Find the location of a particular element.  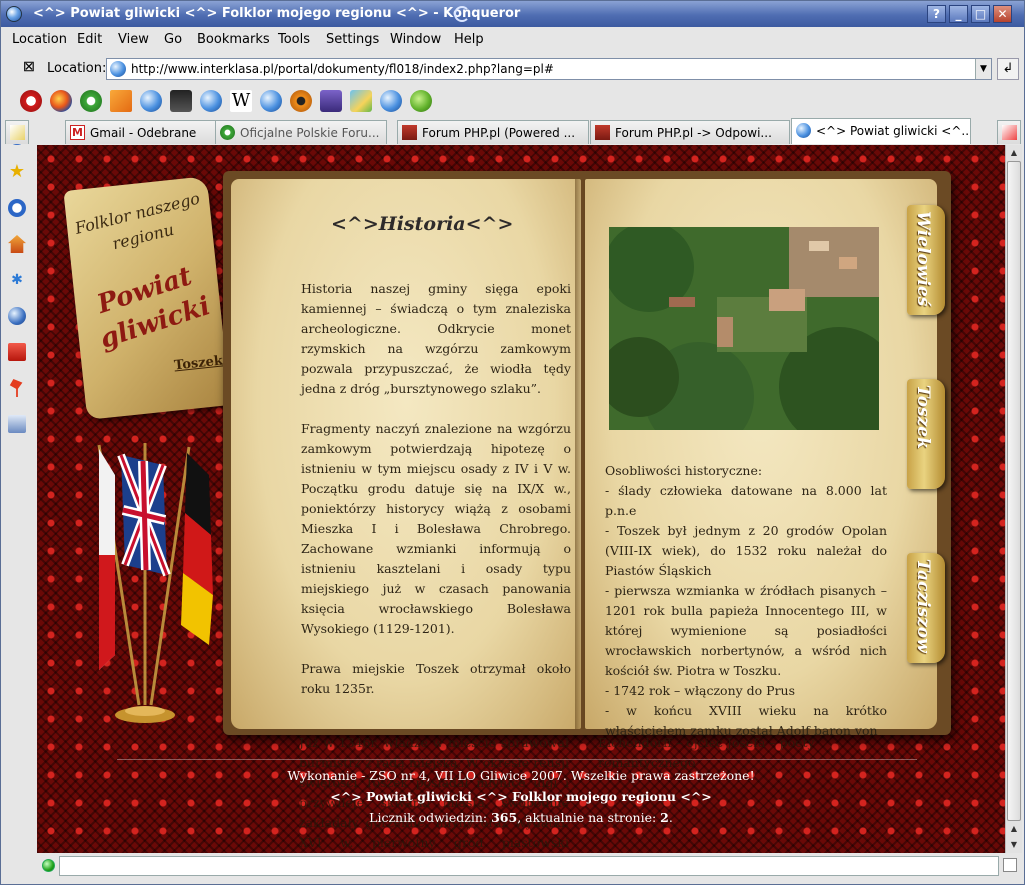

menu-window: Window is located at coordinates (415, 39).